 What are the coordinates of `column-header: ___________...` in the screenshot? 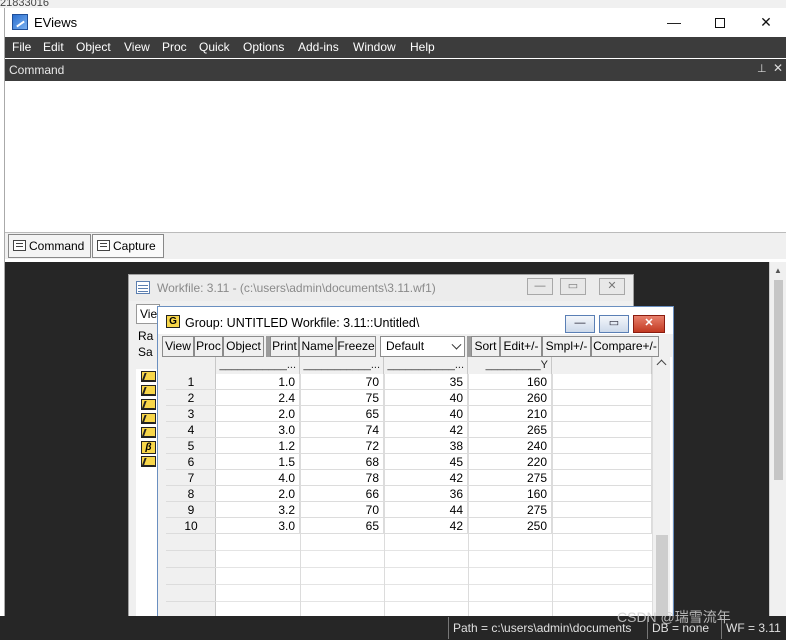 It's located at (426, 365).